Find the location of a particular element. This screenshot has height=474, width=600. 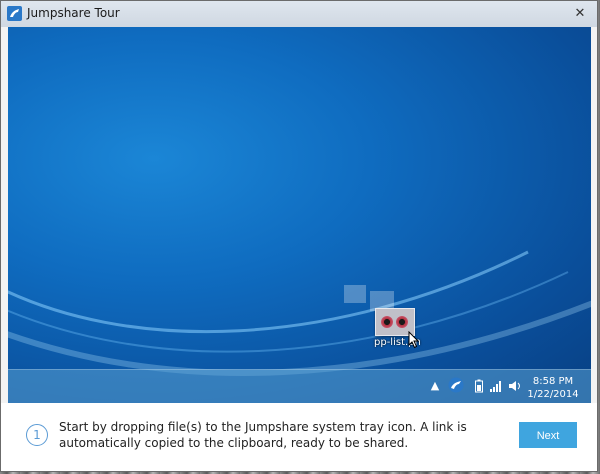

battery-icon is located at coordinates (479, 386).